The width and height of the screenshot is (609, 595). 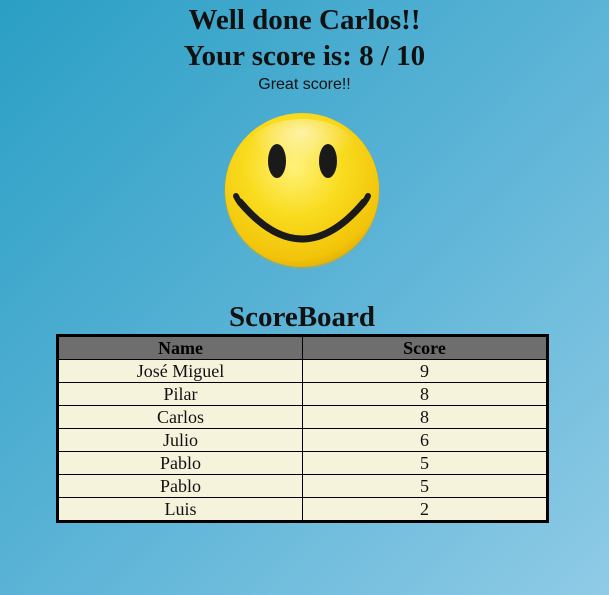 I want to click on smiley-face-icon, so click(x=302, y=191).